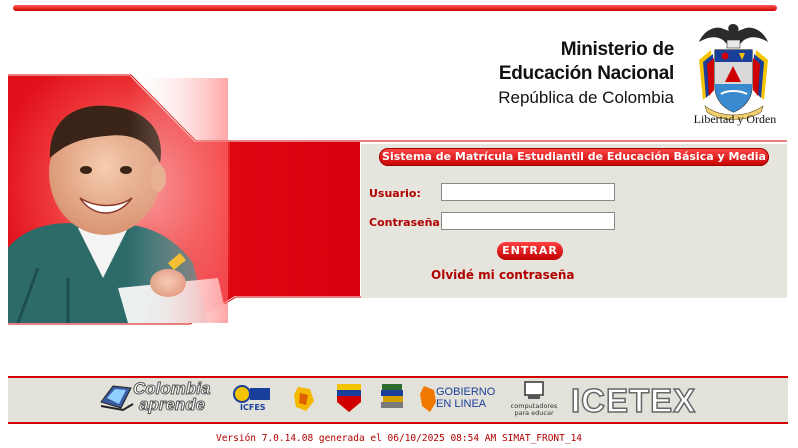 Image resolution: width=798 pixels, height=448 pixels. Describe the element at coordinates (534, 413) in the screenshot. I see `computadores-text-2: para educar` at that location.